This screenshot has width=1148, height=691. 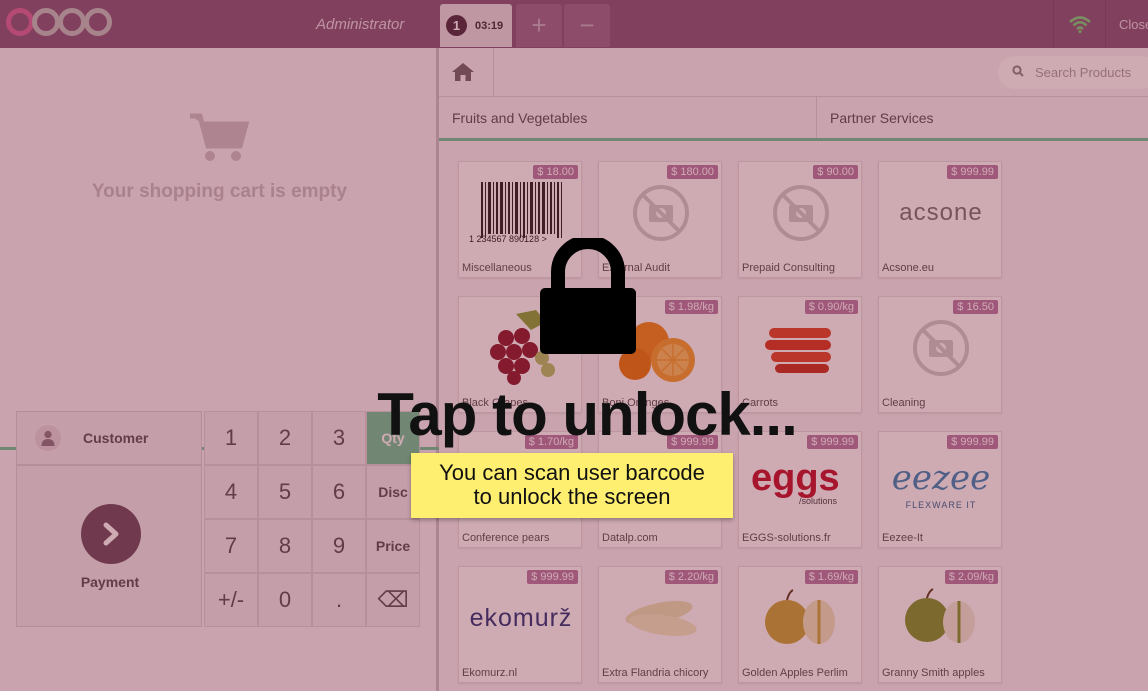 What do you see at coordinates (572, 472) in the screenshot?
I see `unlock-hint-line-1: You can scan user barcode` at bounding box center [572, 472].